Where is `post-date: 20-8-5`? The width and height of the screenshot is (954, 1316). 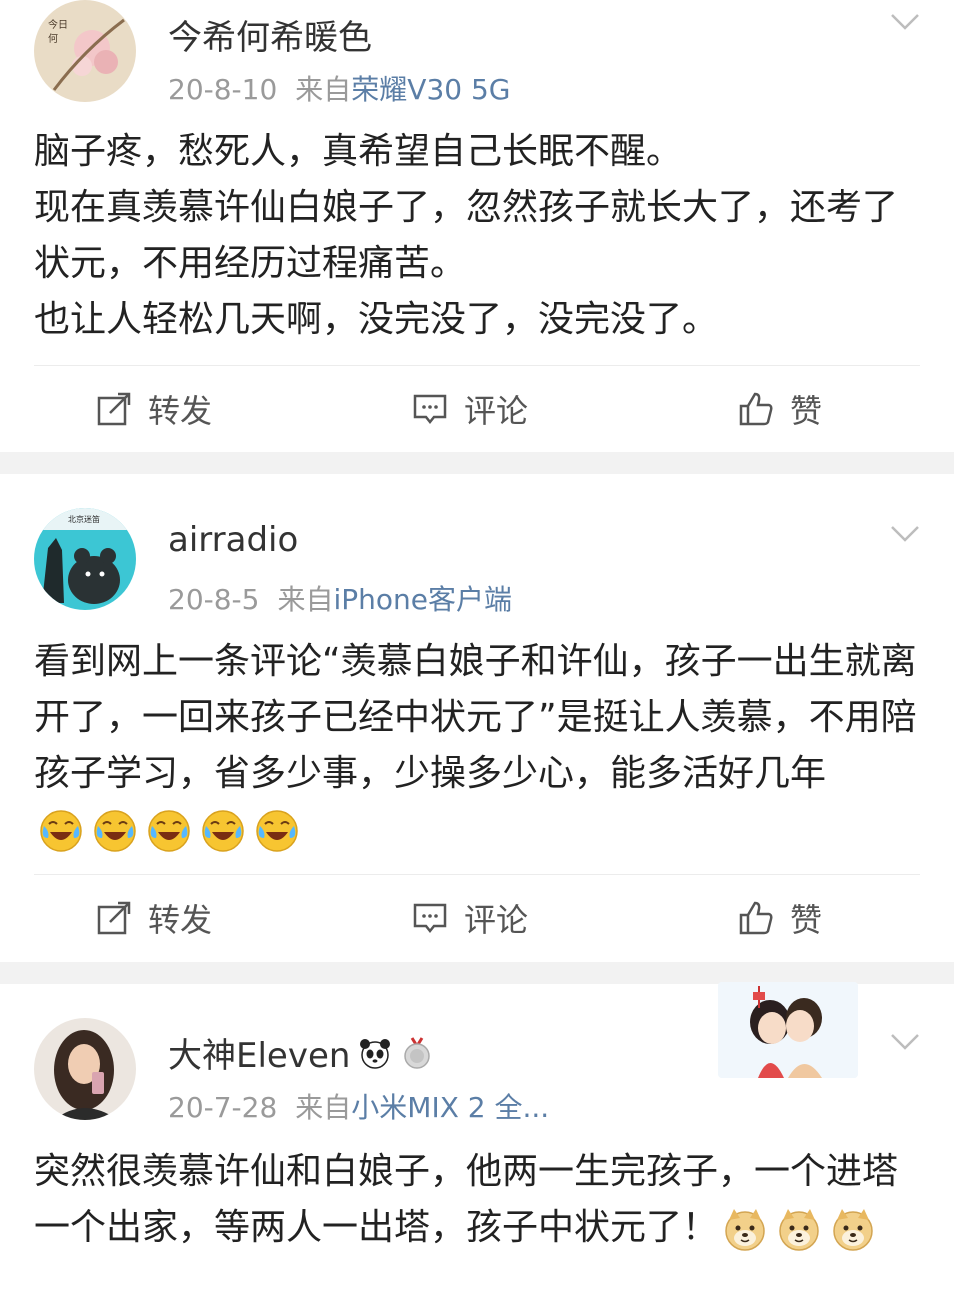
post-date: 20-8-5 is located at coordinates (214, 599).